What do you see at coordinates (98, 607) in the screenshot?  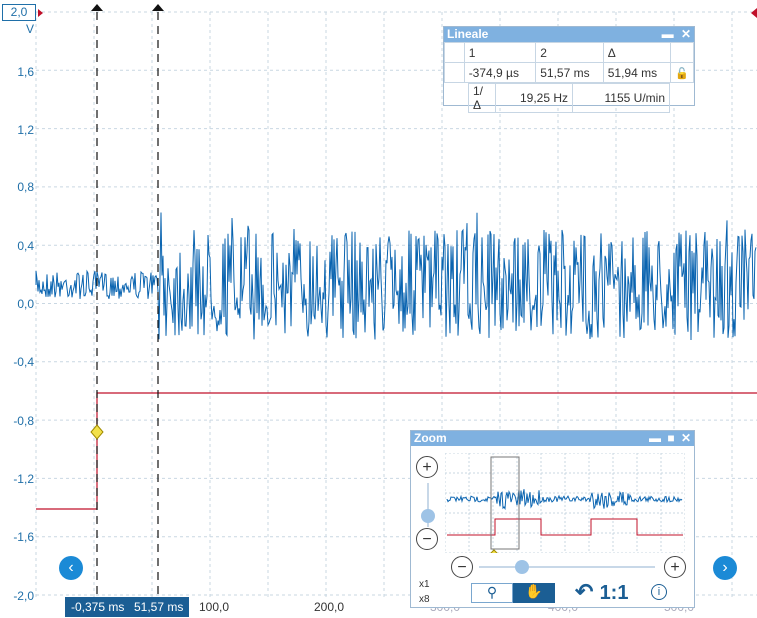 I see `cursor-1-time-tag: -0,375 ms` at bounding box center [98, 607].